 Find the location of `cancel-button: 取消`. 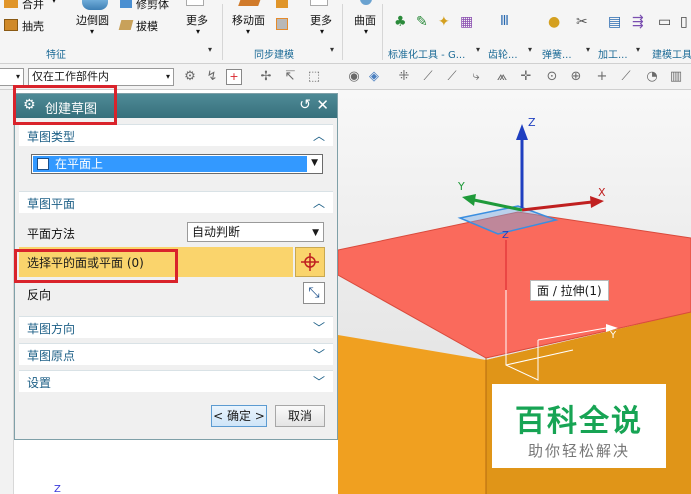

cancel-button: 取消 is located at coordinates (300, 416).